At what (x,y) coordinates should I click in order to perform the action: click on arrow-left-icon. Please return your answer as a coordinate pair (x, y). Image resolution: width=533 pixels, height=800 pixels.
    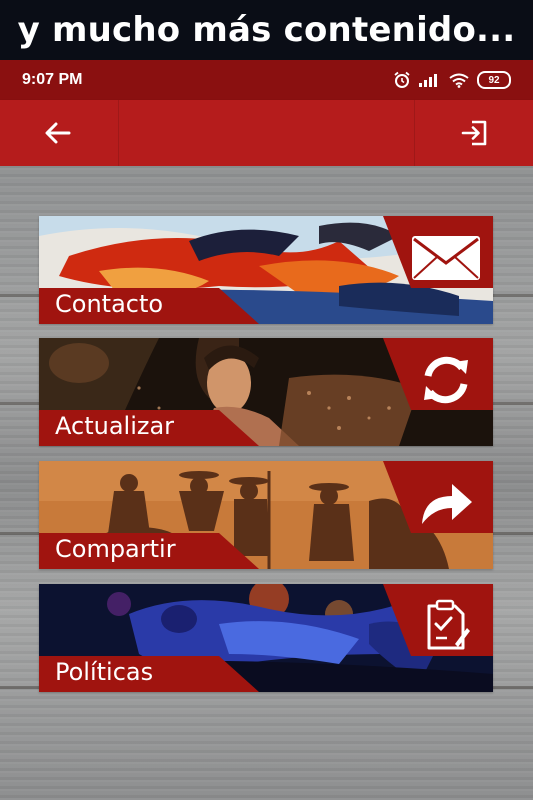
    Looking at the image, I should click on (58, 133).